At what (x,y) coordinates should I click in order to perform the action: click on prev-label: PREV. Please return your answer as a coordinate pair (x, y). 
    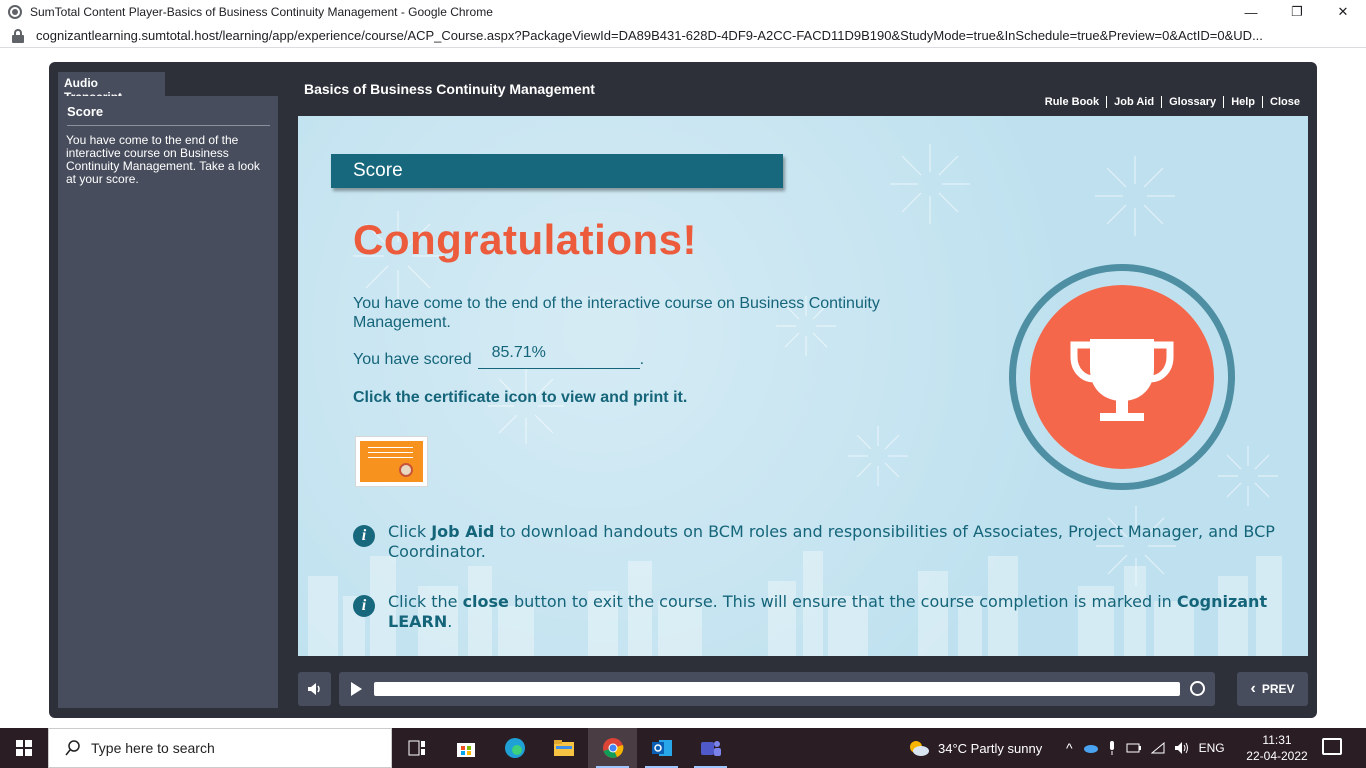
    Looking at the image, I should click on (1278, 689).